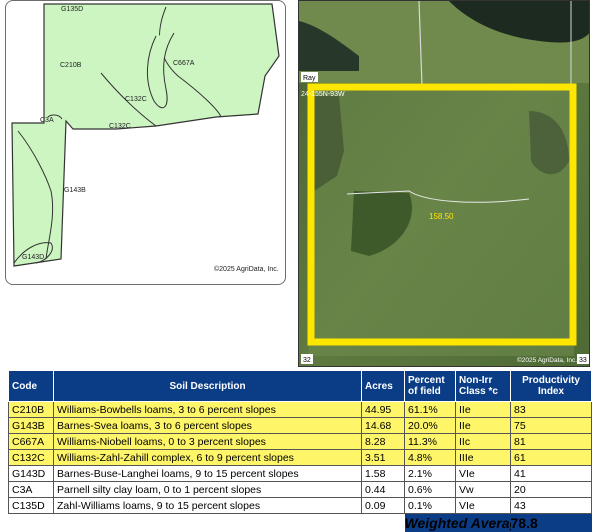 The height and width of the screenshot is (532, 597). I want to click on cell-percent: 11.3%, so click(430, 441).